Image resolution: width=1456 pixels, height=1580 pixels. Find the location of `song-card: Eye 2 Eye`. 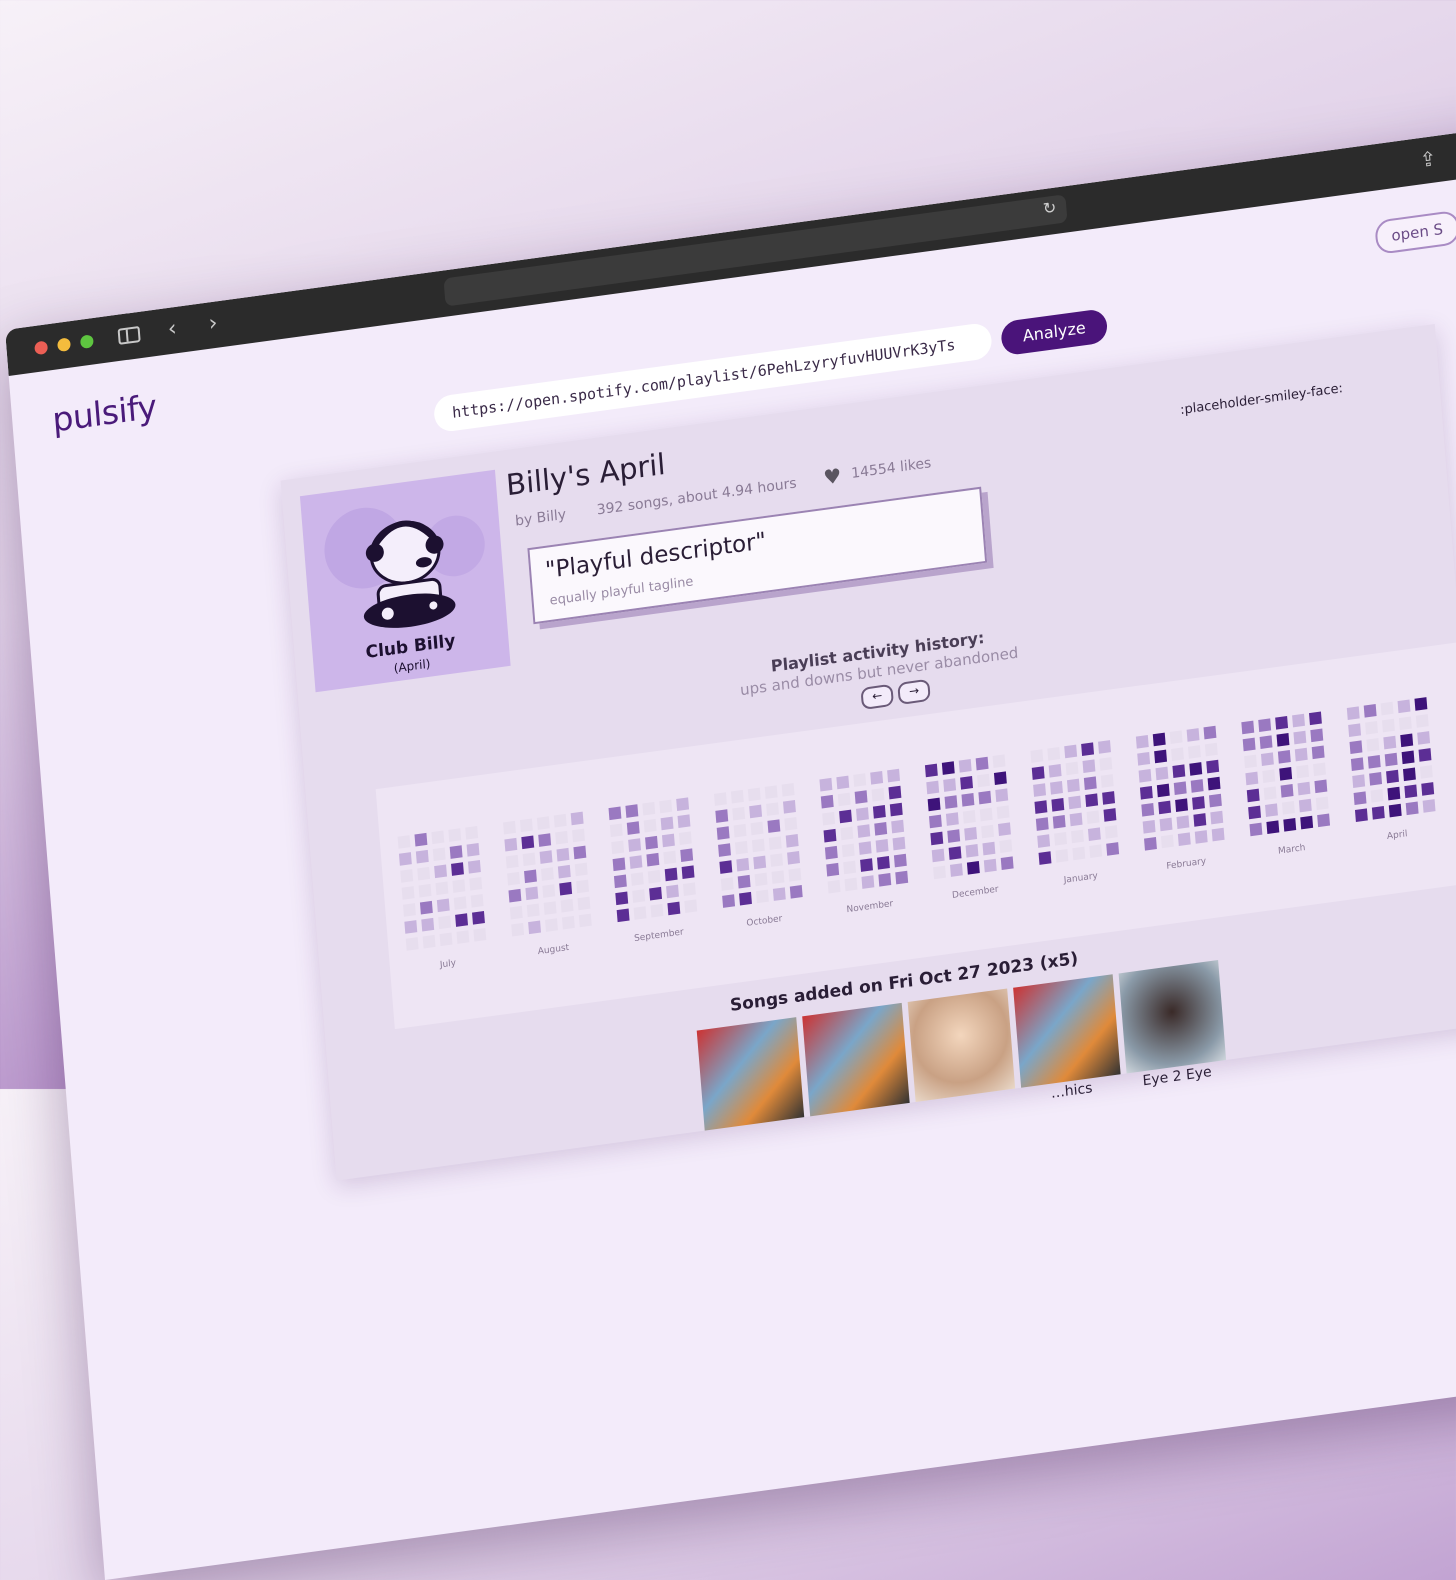

song-card: Eye 2 Eye is located at coordinates (1173, 1025).